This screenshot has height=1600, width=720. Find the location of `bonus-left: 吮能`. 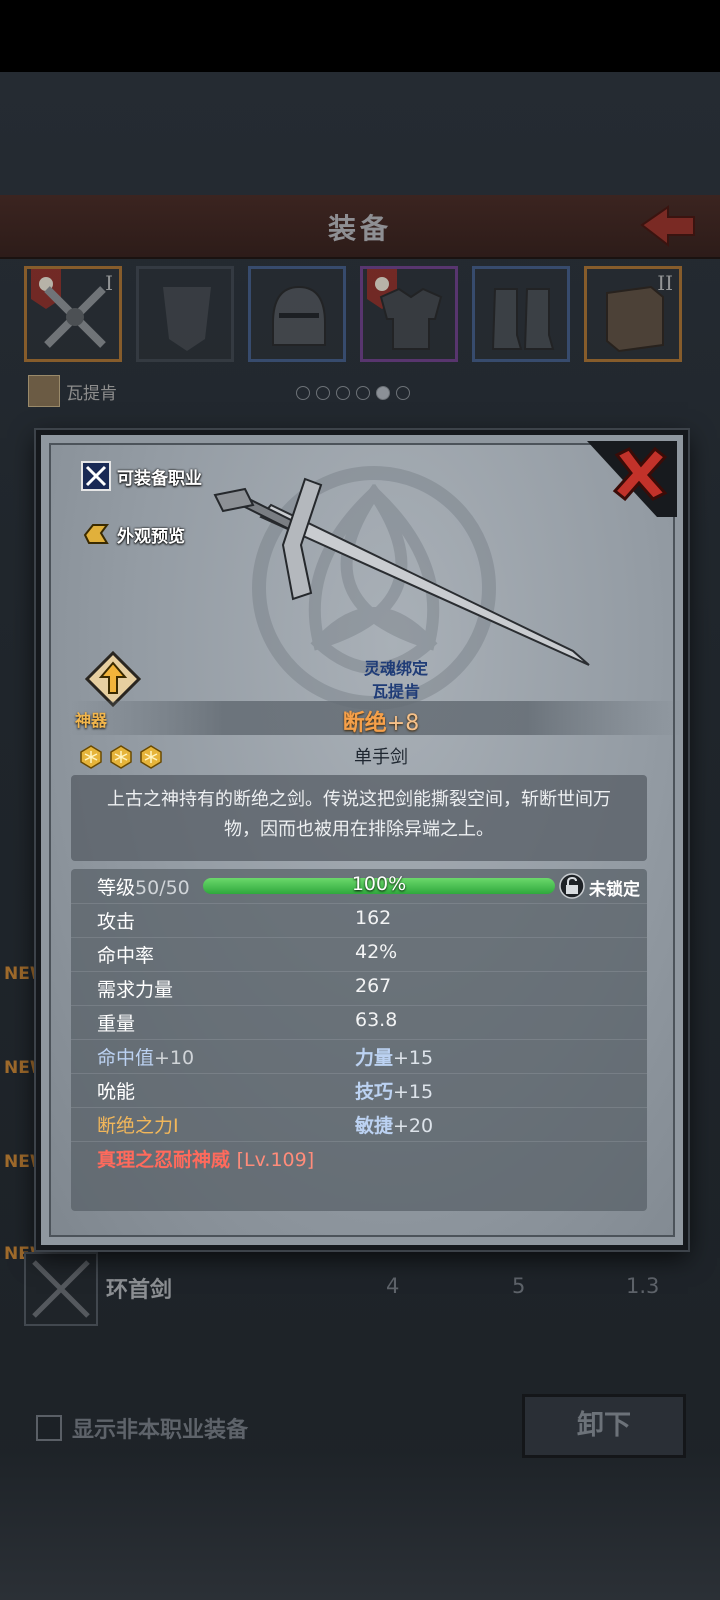

bonus-left: 吮能 is located at coordinates (116, 1092).